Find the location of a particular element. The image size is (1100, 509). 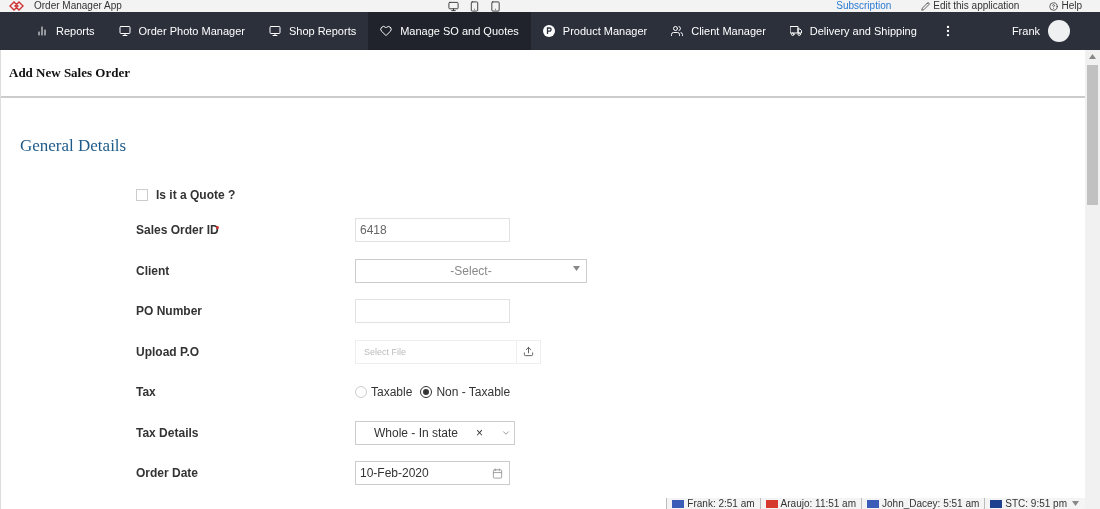

nav-tab: Manage SO and Quotes is located at coordinates (449, 31).